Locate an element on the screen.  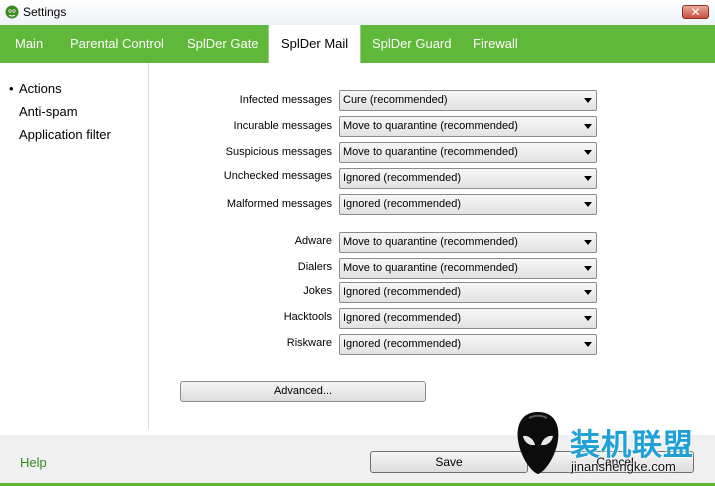
hacktools-select: Ignored (recommended) is located at coordinates (468, 318).